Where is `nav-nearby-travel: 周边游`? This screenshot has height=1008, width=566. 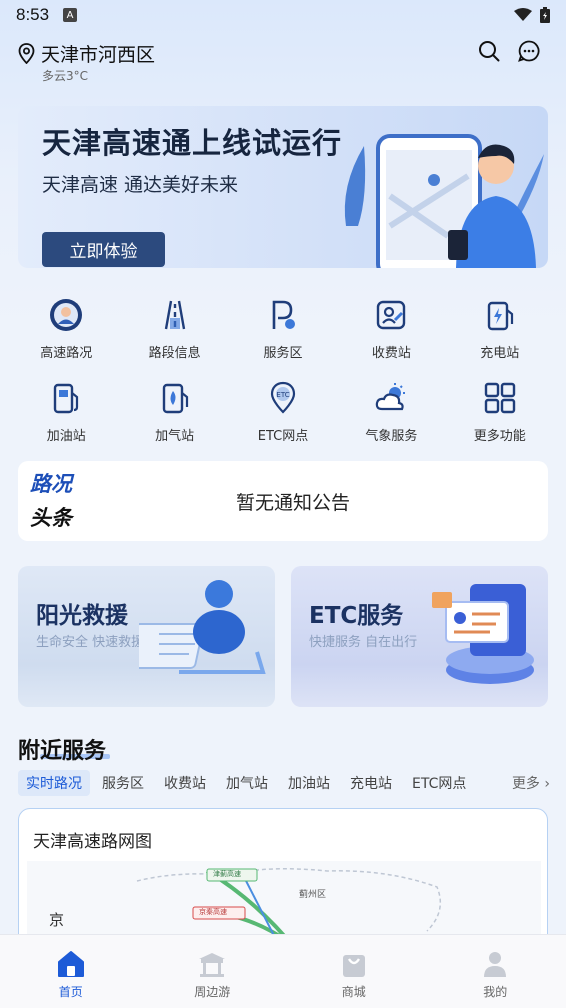 nav-nearby-travel: 周边游 is located at coordinates (212, 971).